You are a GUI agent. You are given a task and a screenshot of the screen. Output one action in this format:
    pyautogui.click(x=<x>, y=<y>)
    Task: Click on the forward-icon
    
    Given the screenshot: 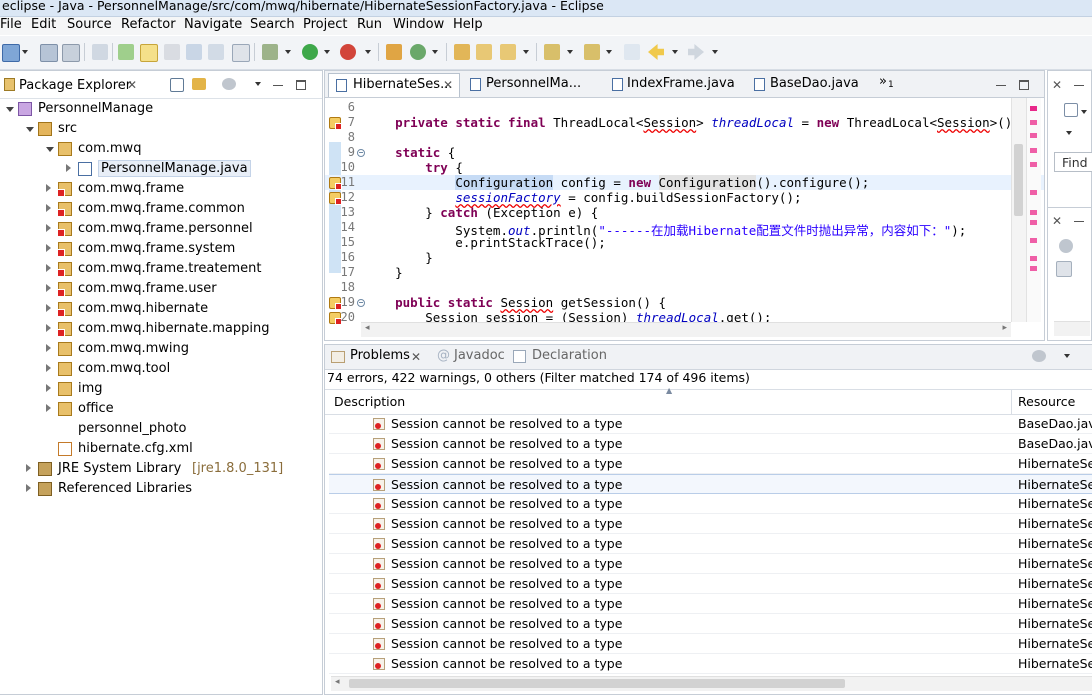 What is the action you would take?
    pyautogui.click(x=696, y=52)
    